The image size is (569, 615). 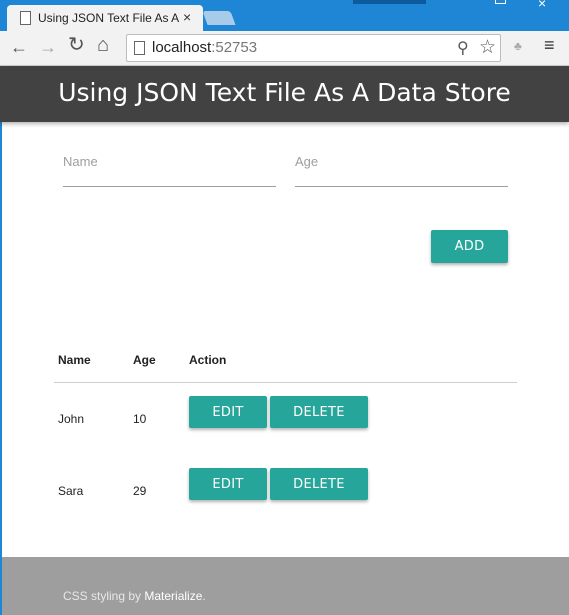 What do you see at coordinates (219, 18) in the screenshot?
I see `new-tab-button` at bounding box center [219, 18].